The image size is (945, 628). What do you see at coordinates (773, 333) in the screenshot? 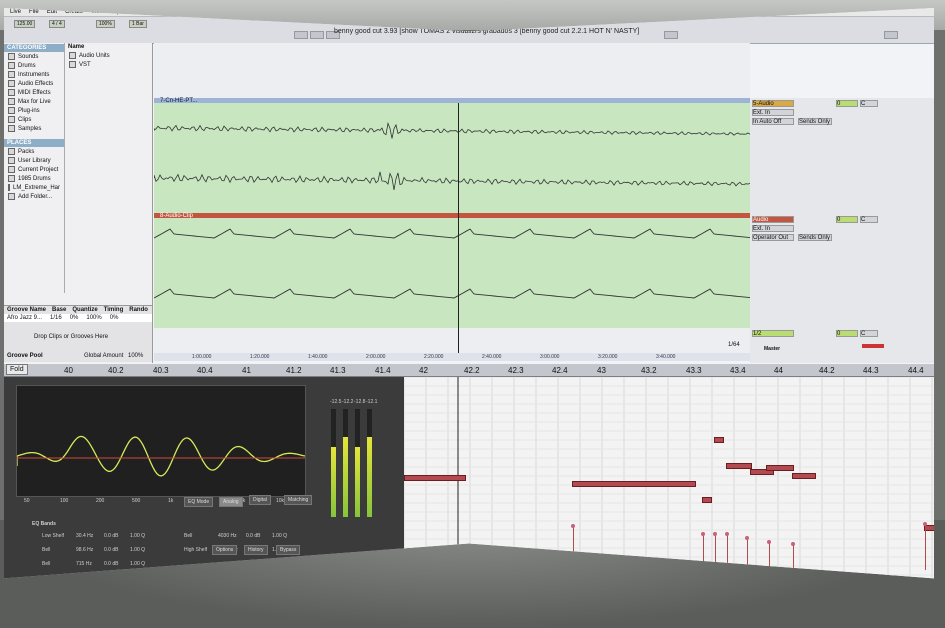
I see `master-input: 1/2` at bounding box center [773, 333].